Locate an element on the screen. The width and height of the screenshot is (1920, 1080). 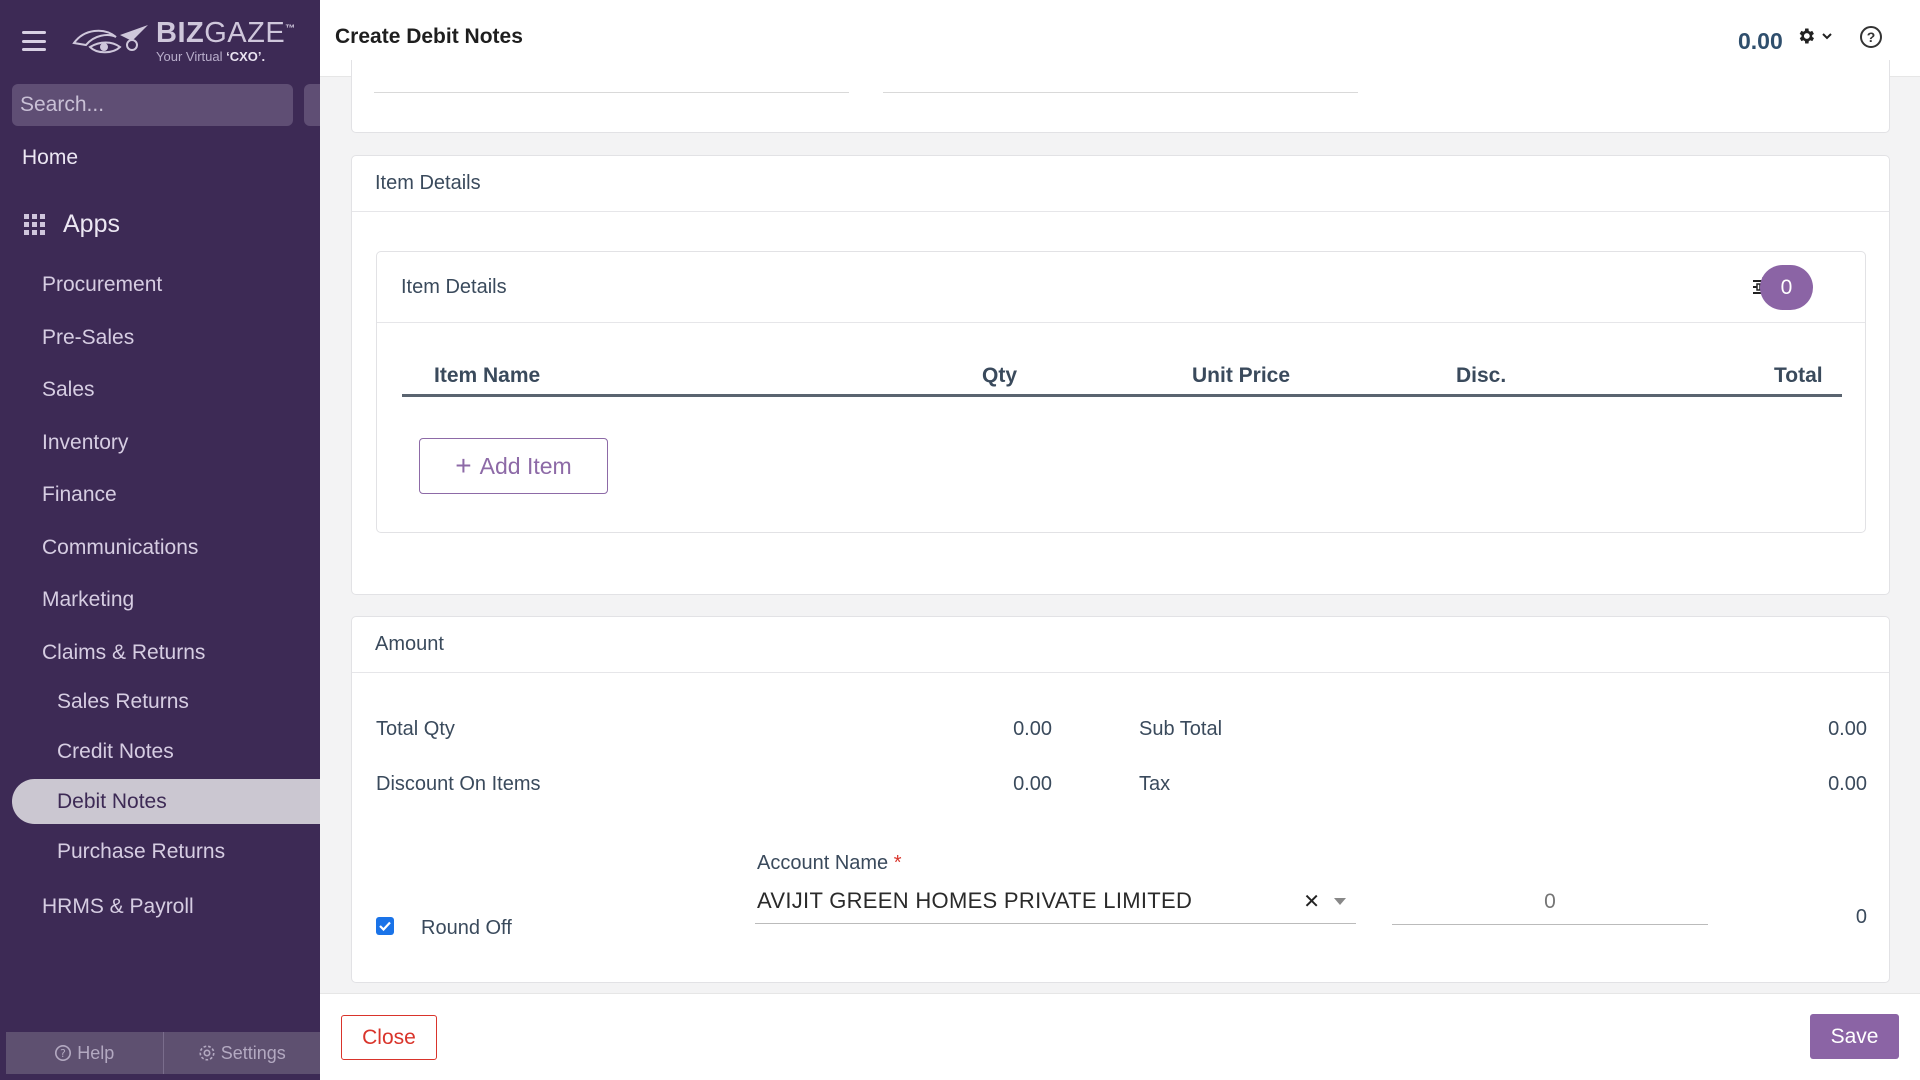
settings-gear-icon is located at coordinates (207, 1053).